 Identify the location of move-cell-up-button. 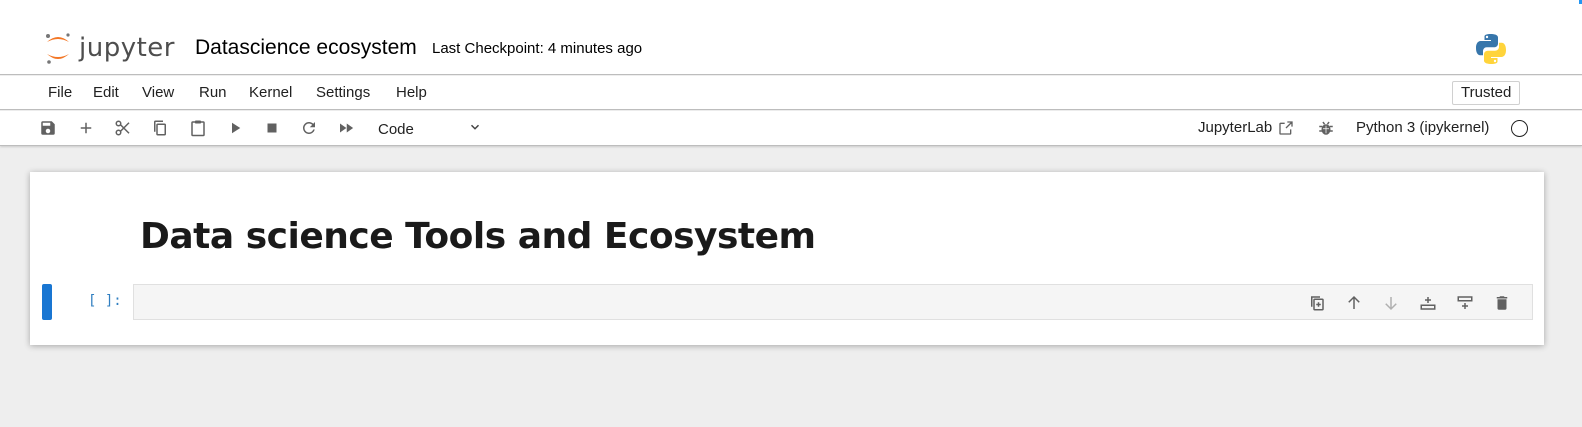
(1354, 303).